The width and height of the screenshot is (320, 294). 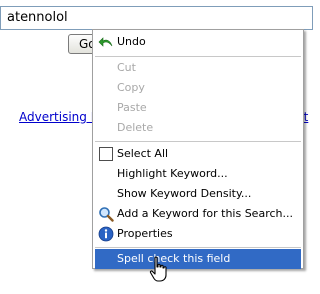 What do you see at coordinates (106, 154) in the screenshot?
I see `checkbox-icon` at bounding box center [106, 154].